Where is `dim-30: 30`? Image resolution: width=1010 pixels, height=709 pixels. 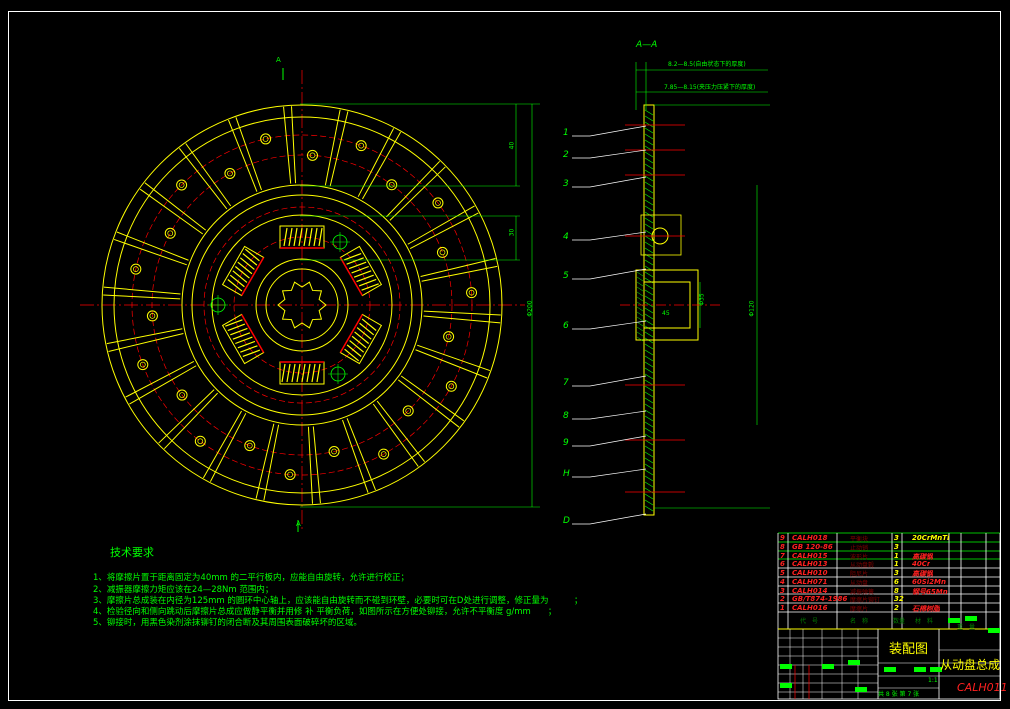
dim-30: 30 is located at coordinates (512, 232).